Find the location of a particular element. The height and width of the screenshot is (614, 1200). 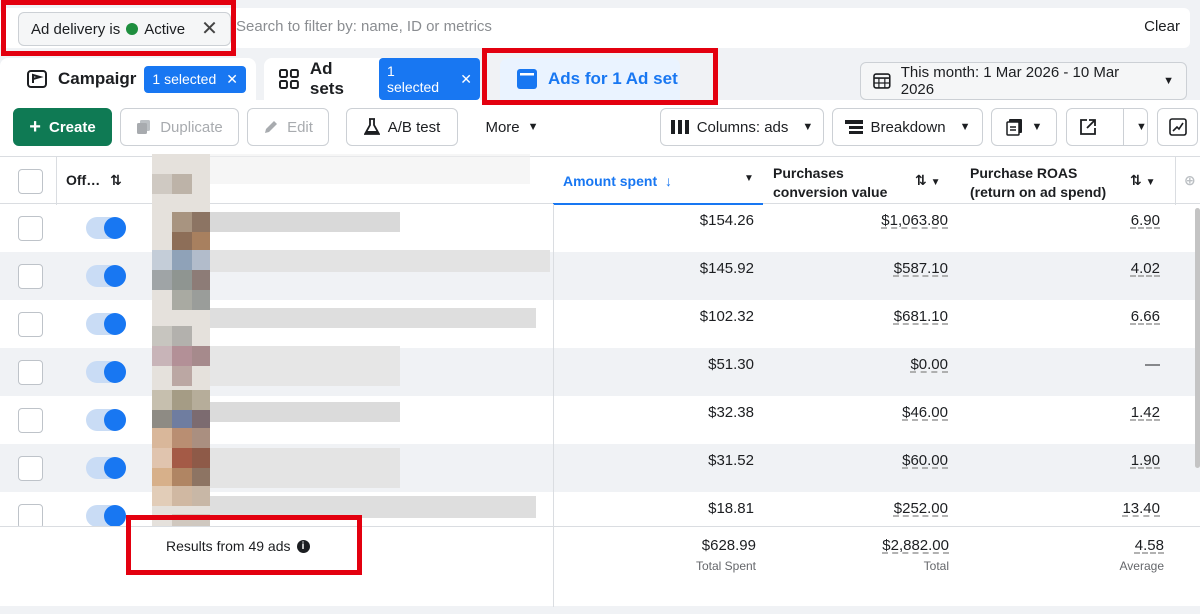

breakdown-icon is located at coordinates (853, 127).